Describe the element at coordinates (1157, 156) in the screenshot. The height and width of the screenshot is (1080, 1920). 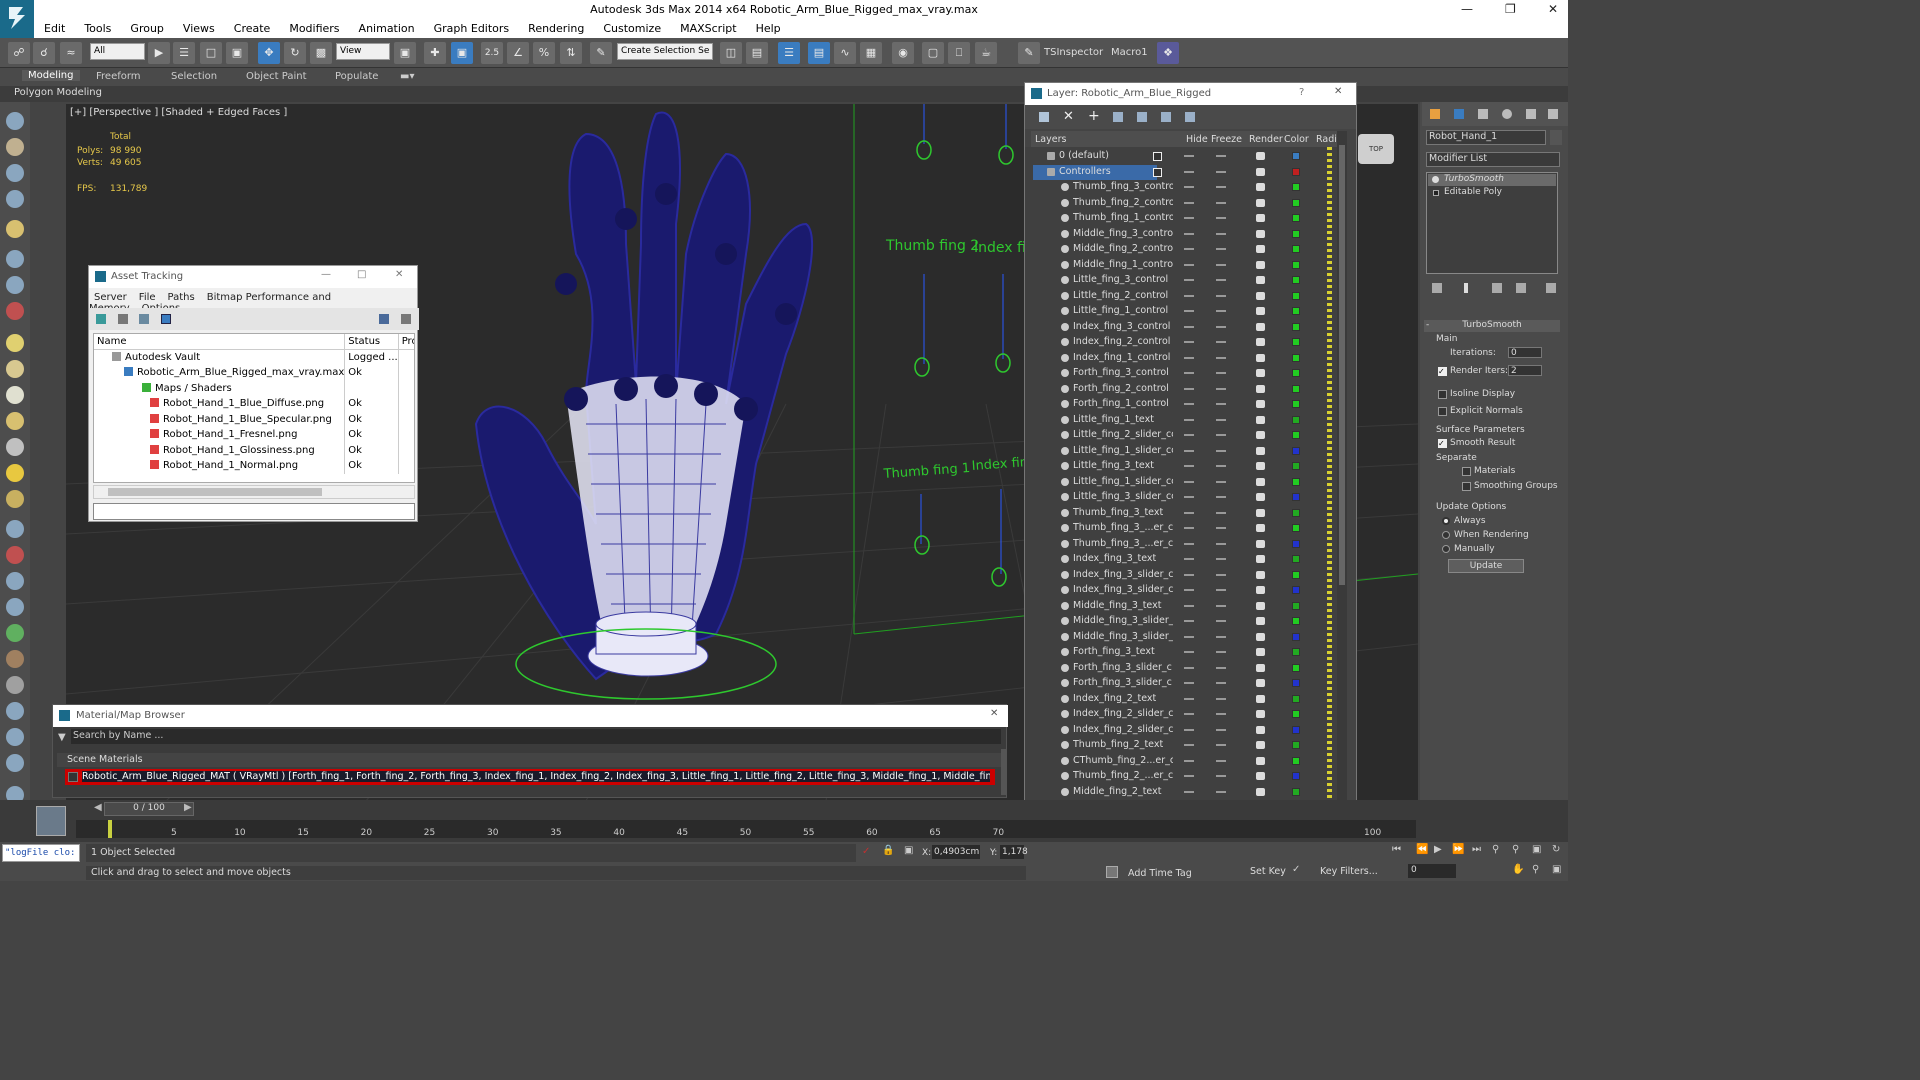
I see `current-layer-checkbox` at that location.